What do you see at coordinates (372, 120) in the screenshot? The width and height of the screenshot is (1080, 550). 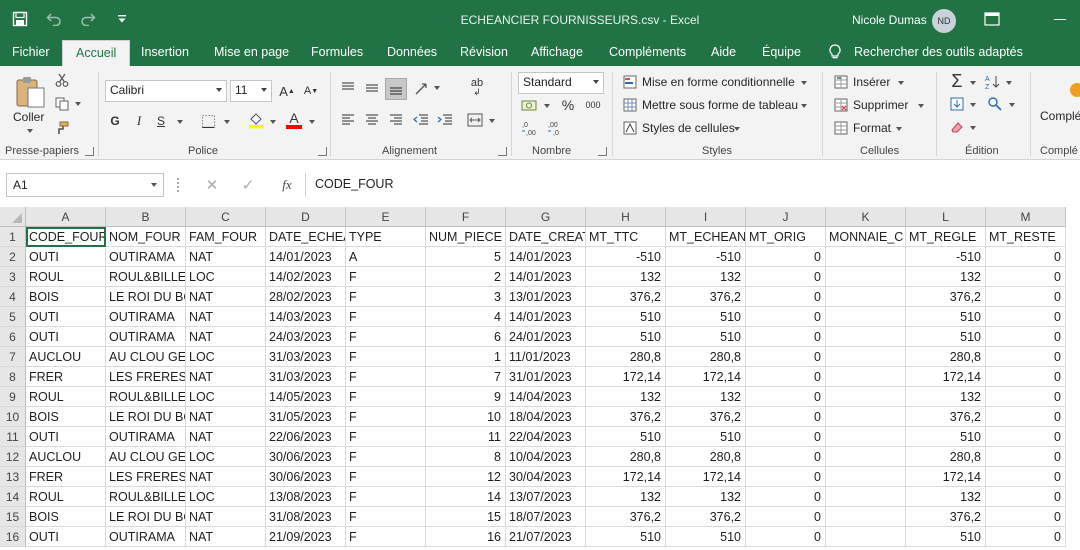 I see `align-center-icon` at bounding box center [372, 120].